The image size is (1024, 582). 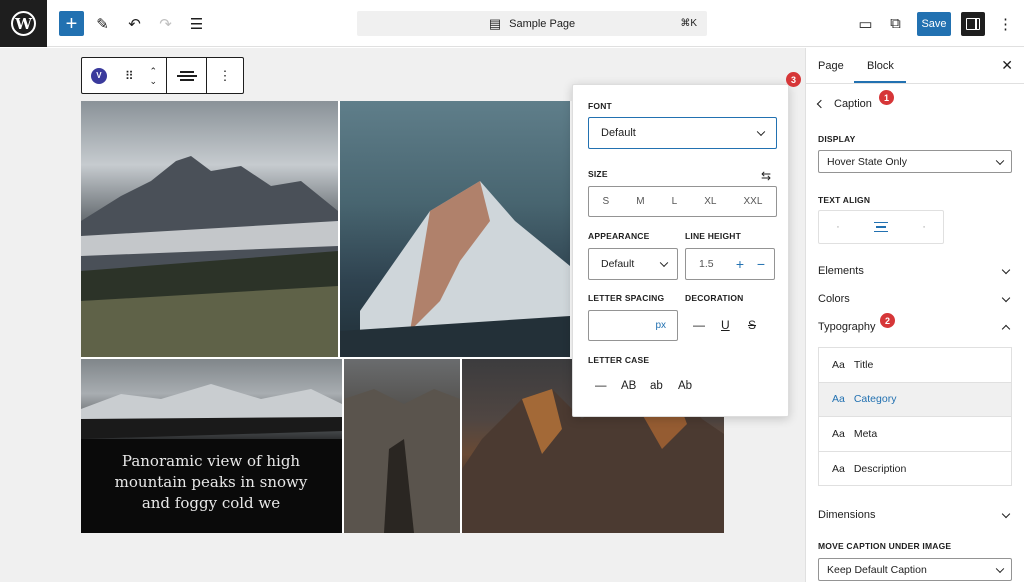 I want to click on command-palette-bar: ▤ Sample Page ⌘K, so click(x=532, y=23).